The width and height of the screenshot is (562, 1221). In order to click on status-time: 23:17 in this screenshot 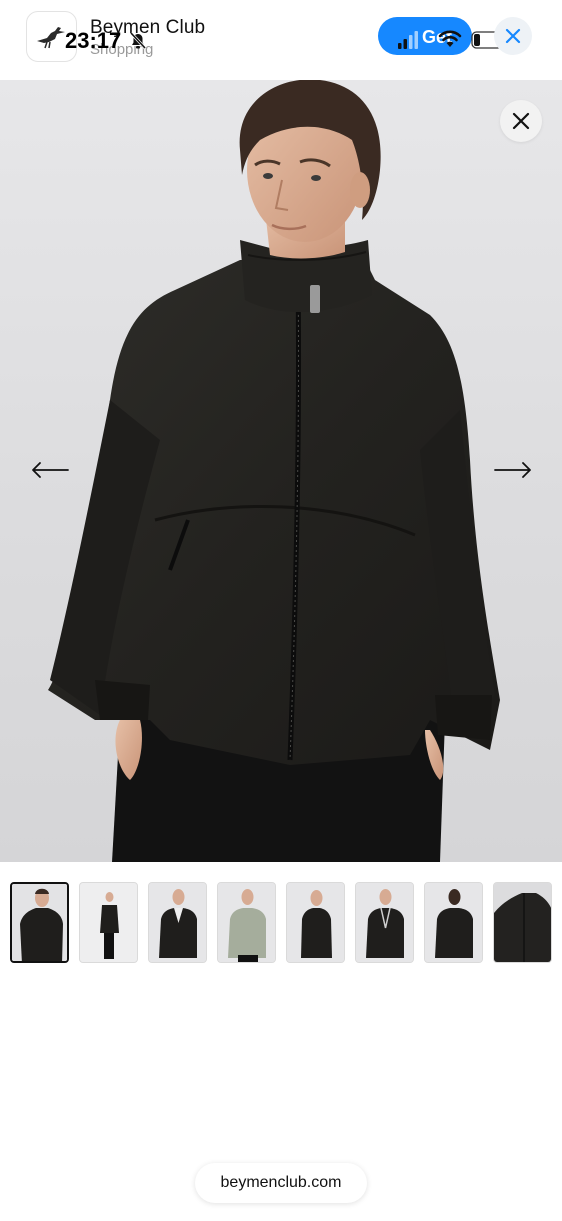, I will do `click(93, 40)`.